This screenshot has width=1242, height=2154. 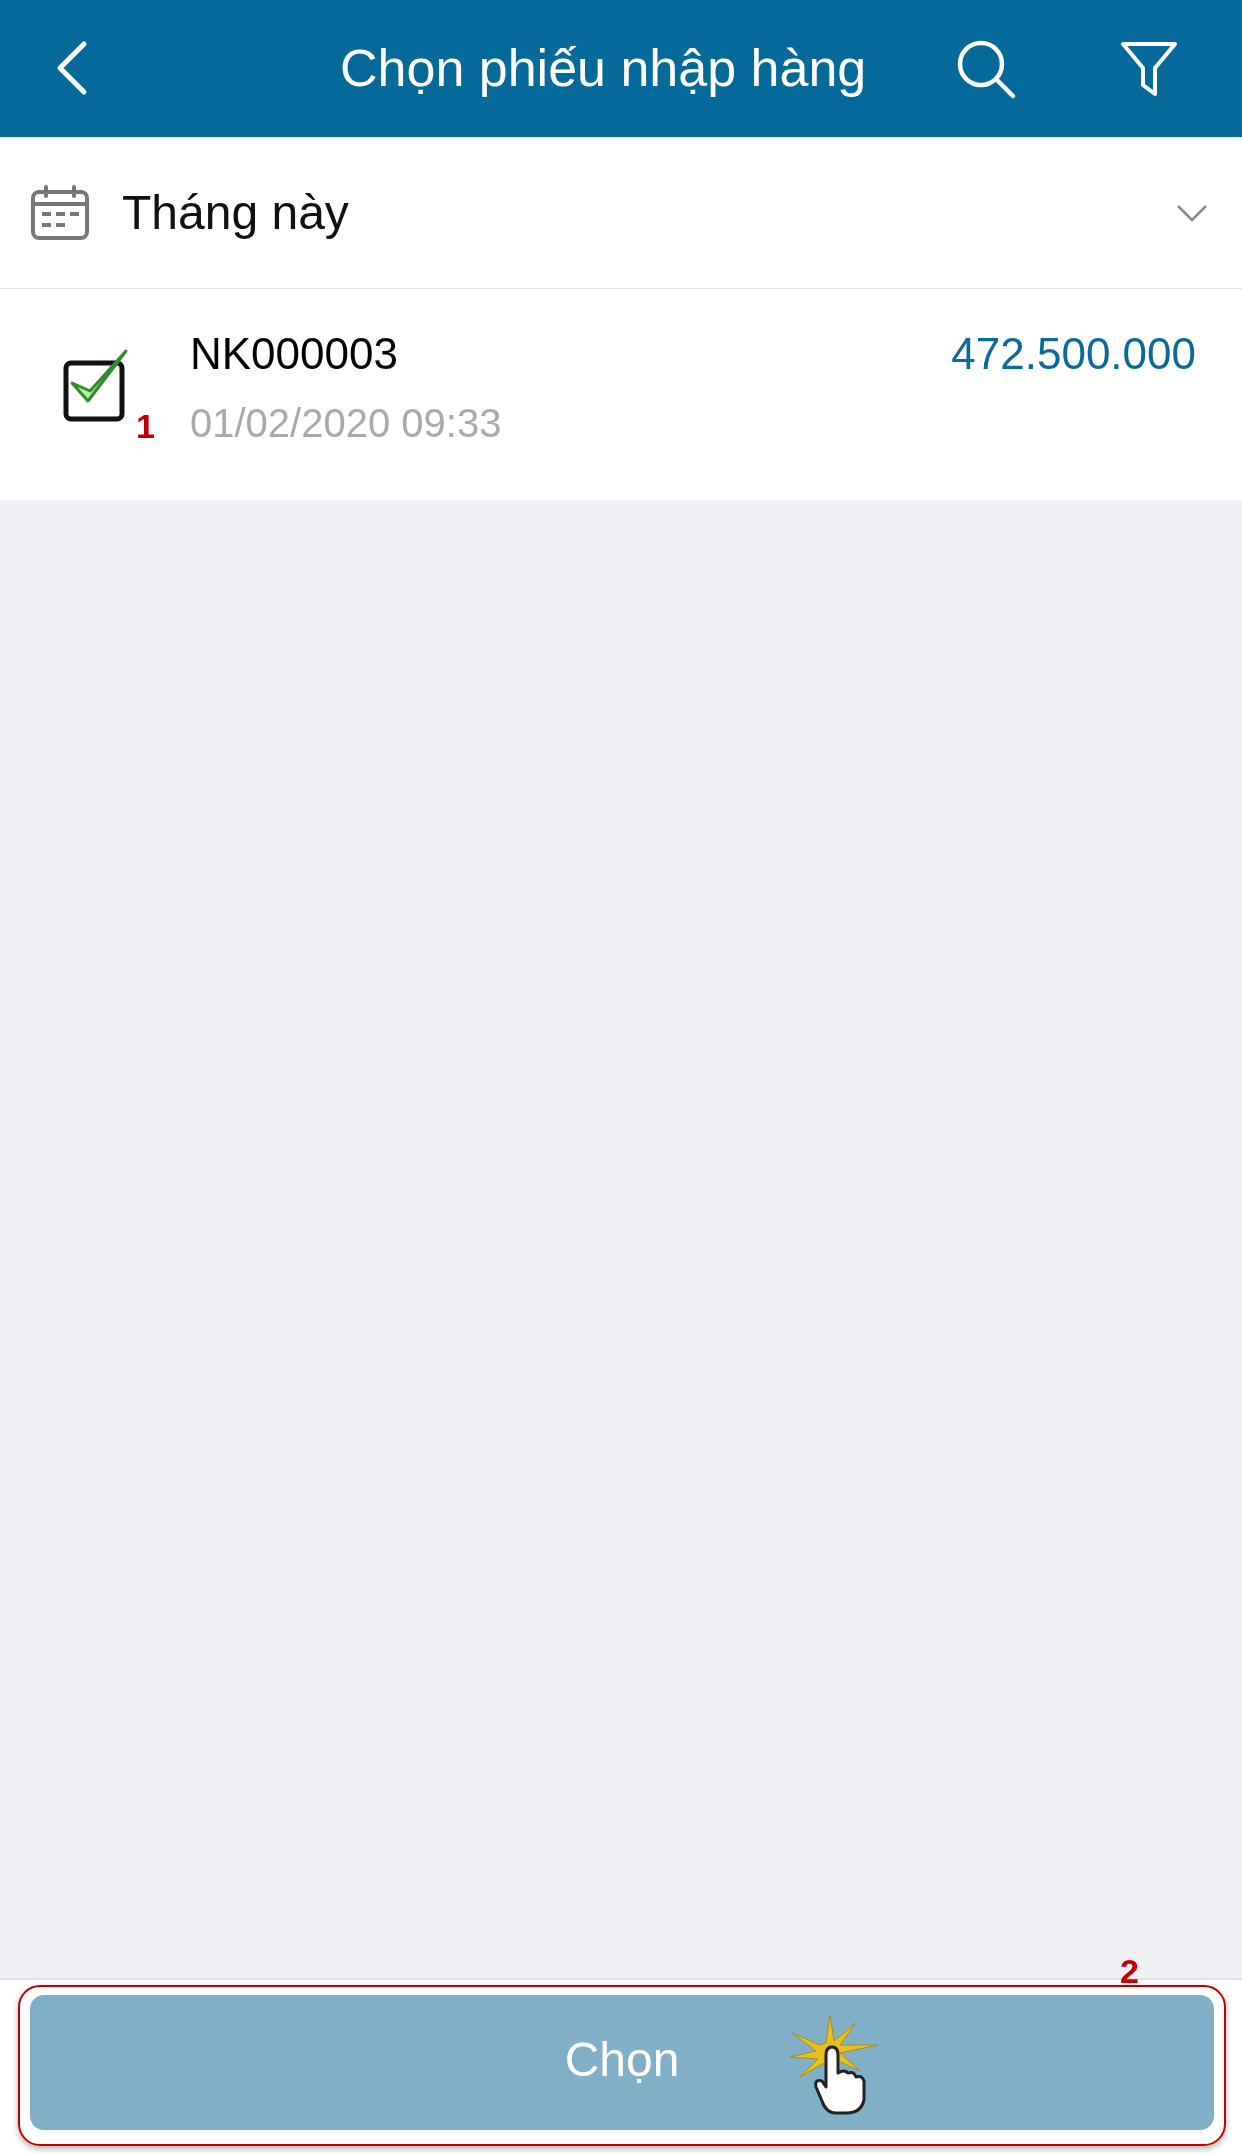 I want to click on receipt-code: NK000003, so click(x=294, y=354).